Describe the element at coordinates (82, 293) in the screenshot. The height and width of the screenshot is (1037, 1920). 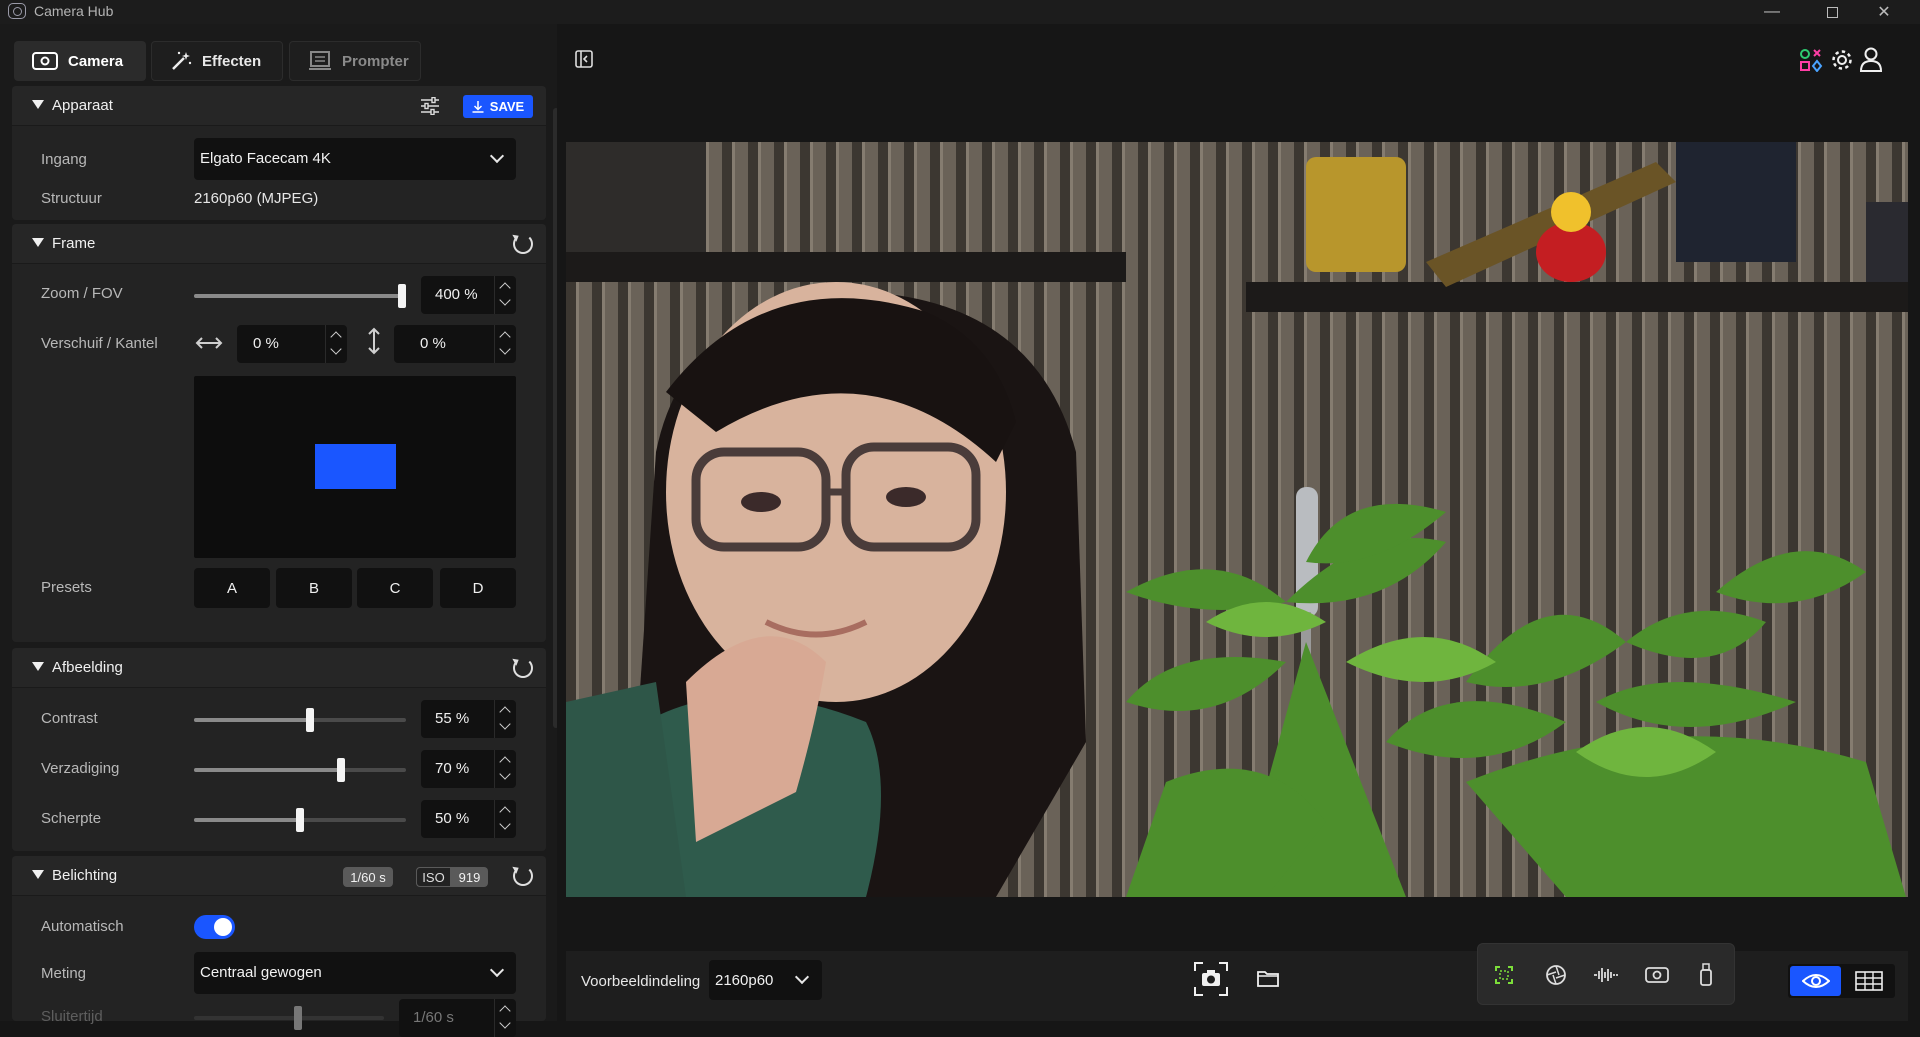
I see `zoom-label: Zoom / FOV` at that location.